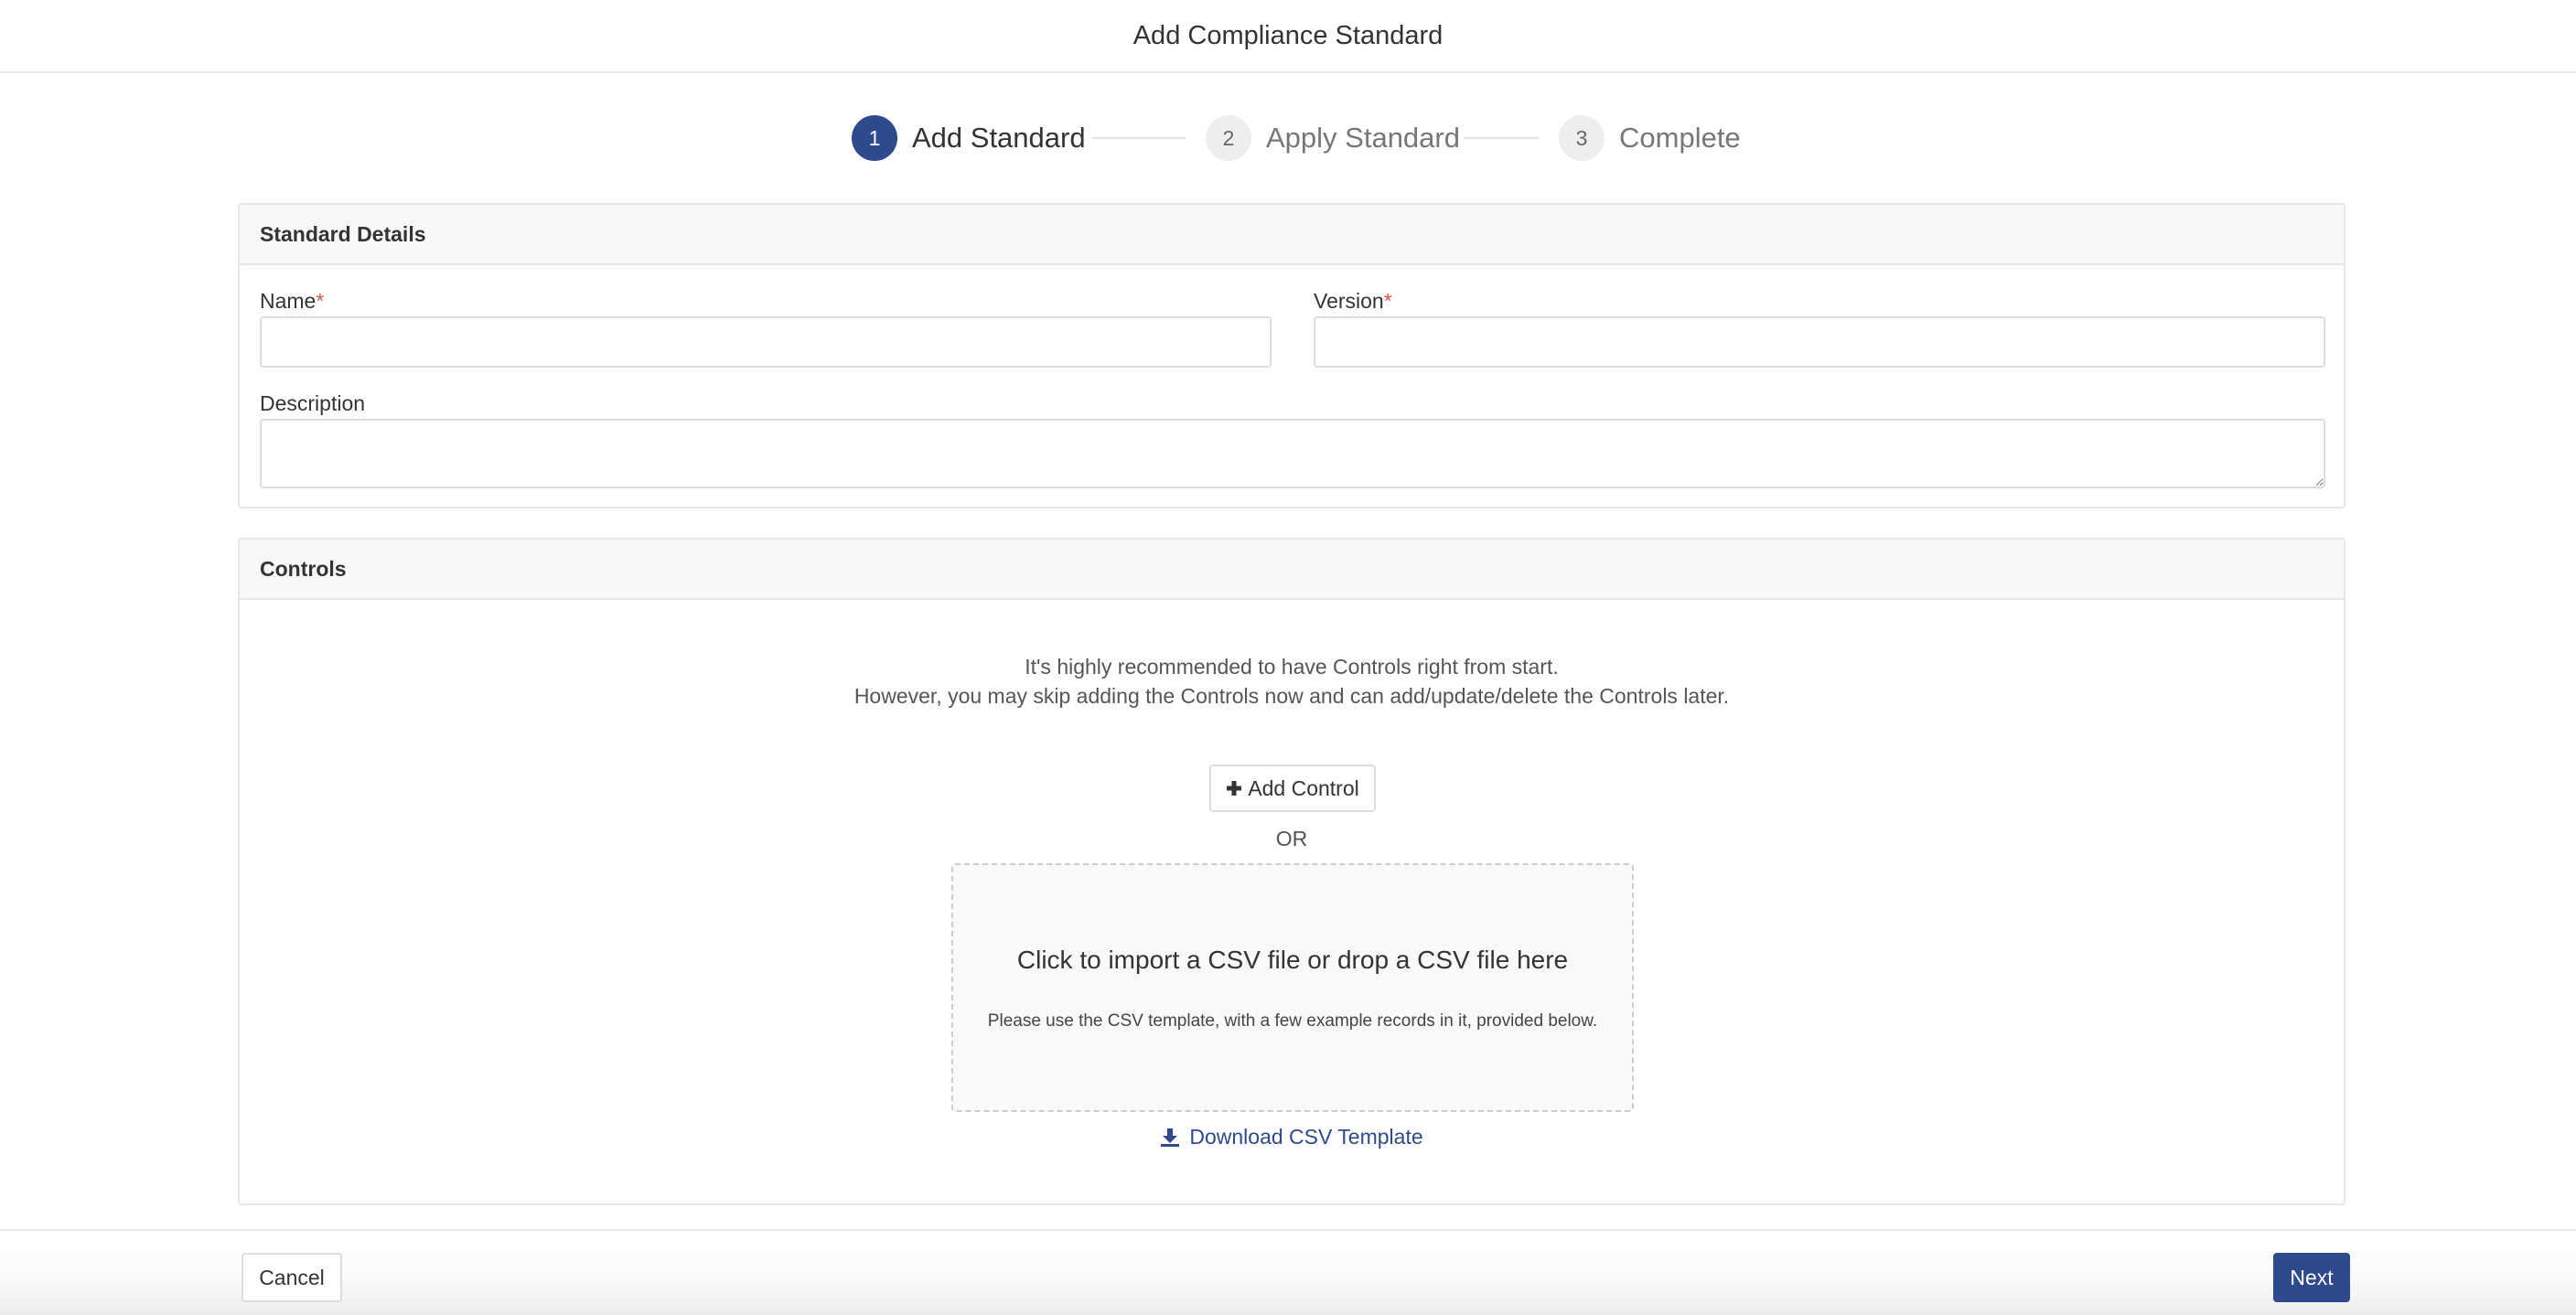 The width and height of the screenshot is (2576, 1315). What do you see at coordinates (1170, 1137) in the screenshot?
I see `download-icon` at bounding box center [1170, 1137].